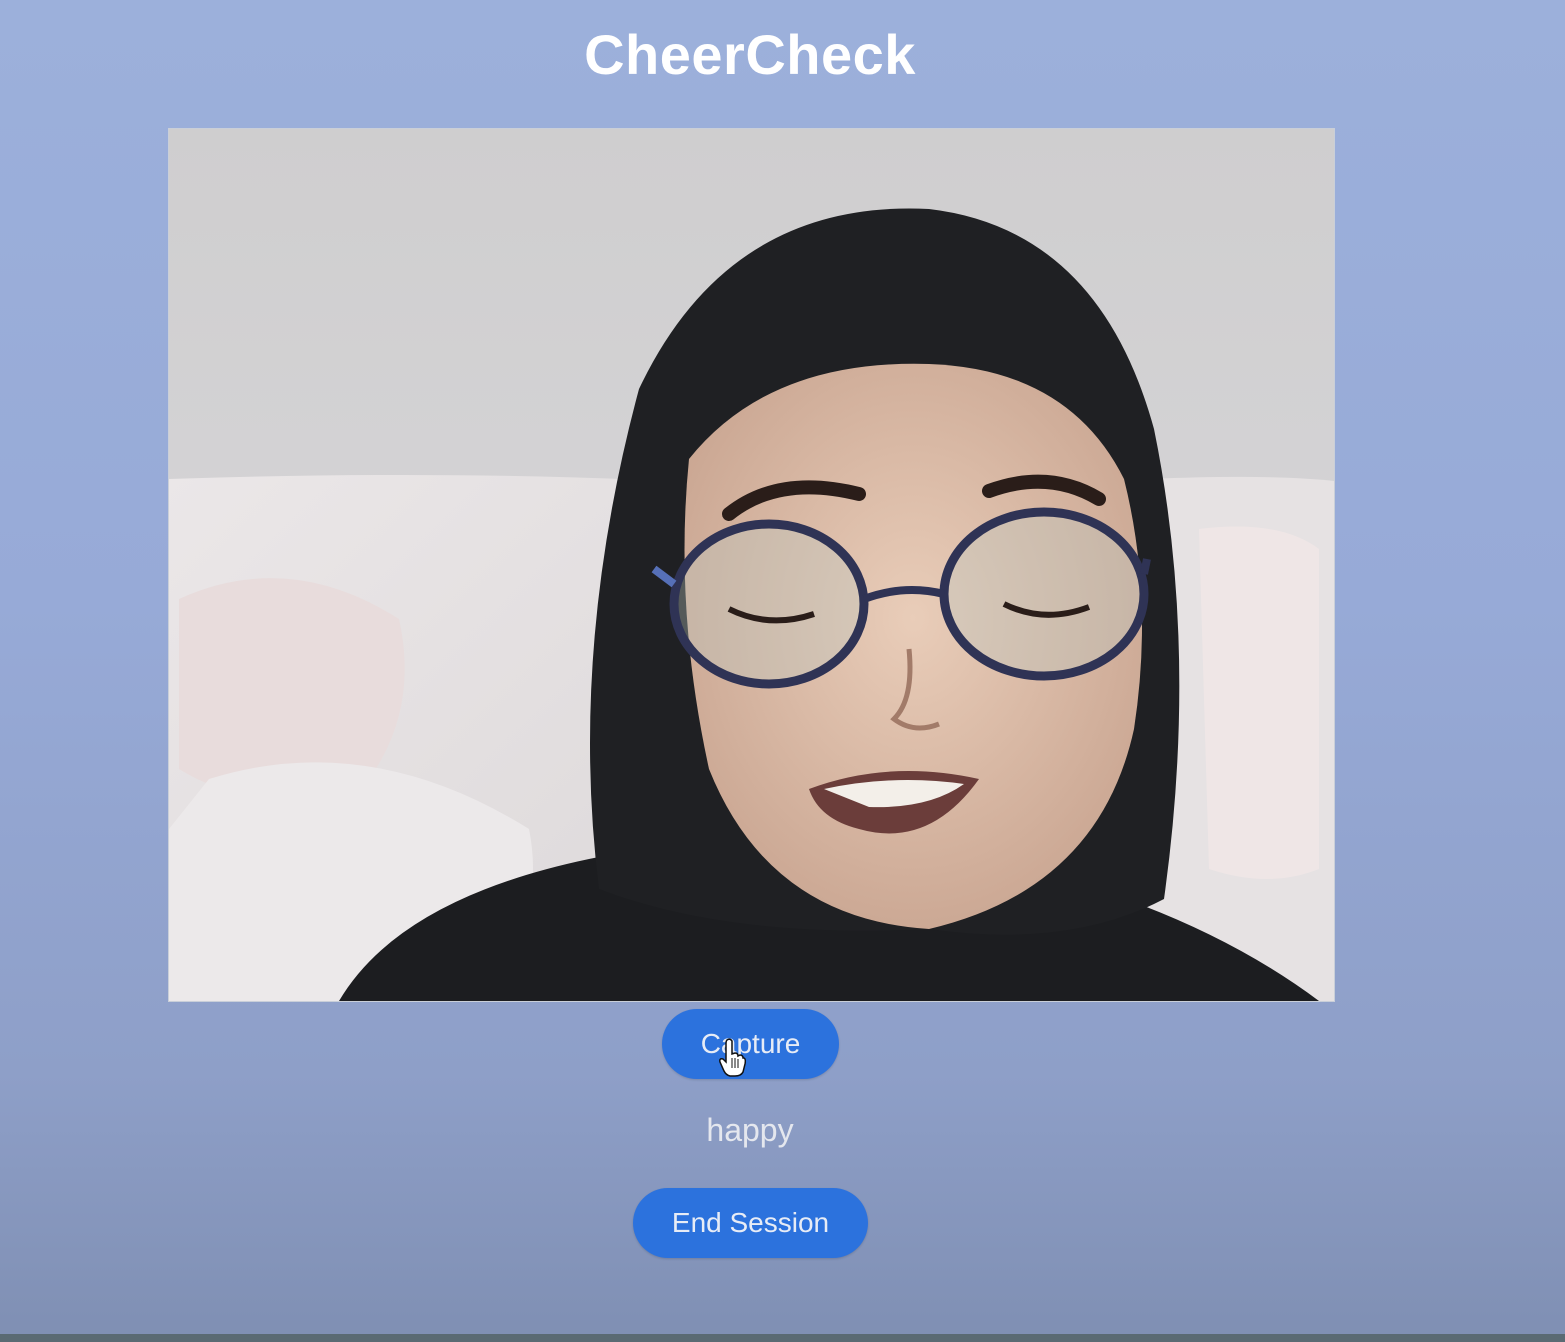  What do you see at coordinates (750, 1130) in the screenshot?
I see `emotion-result: happy` at bounding box center [750, 1130].